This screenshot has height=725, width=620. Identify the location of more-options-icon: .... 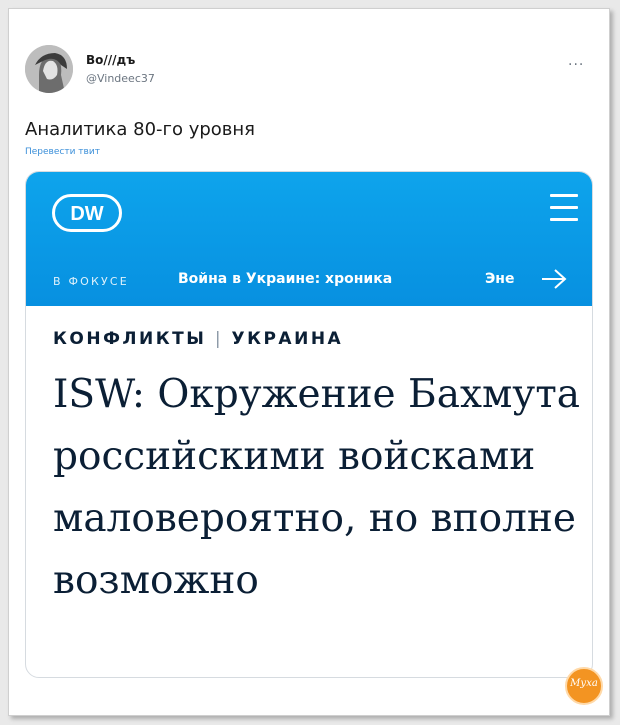
(576, 61).